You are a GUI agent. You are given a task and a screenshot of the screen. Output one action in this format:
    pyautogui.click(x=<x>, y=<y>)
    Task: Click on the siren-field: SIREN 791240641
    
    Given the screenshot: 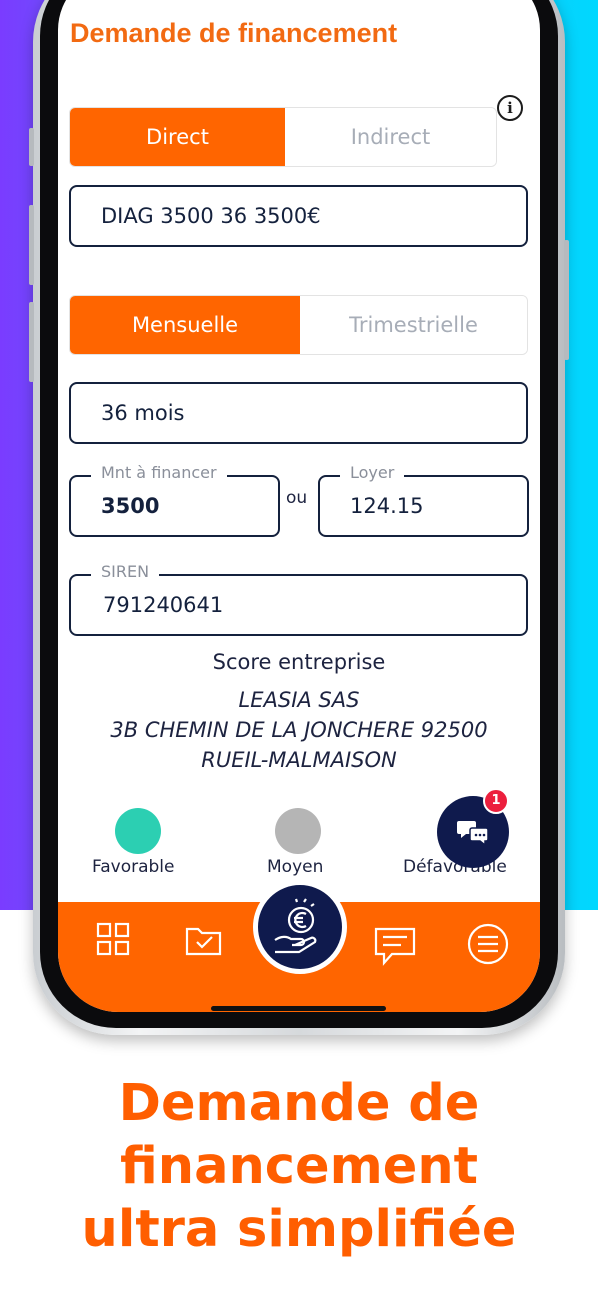 What is the action you would take?
    pyautogui.click(x=298, y=599)
    